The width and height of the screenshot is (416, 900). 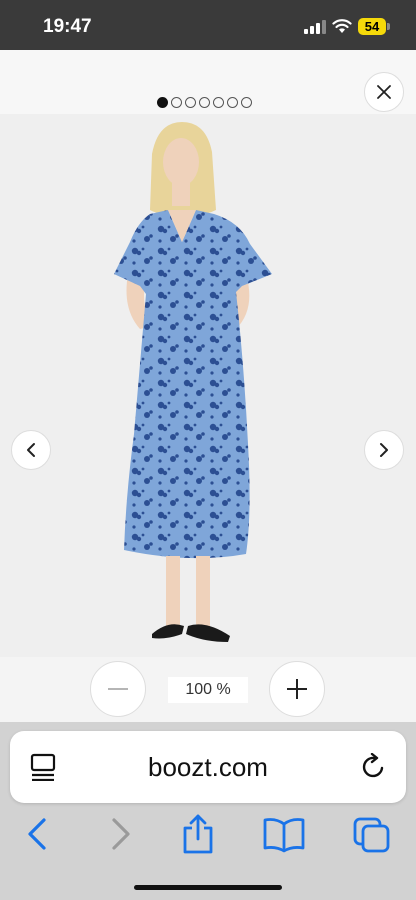 I want to click on close-button, so click(x=384, y=92).